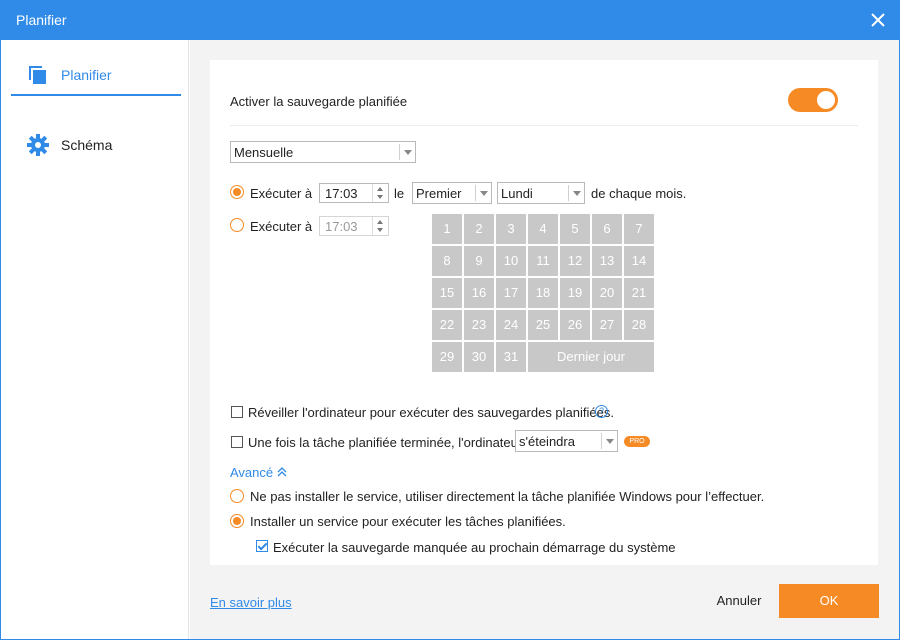 Image resolution: width=900 pixels, height=640 pixels. What do you see at coordinates (264, 152) in the screenshot?
I see `frequency-value: Mensuelle` at bounding box center [264, 152].